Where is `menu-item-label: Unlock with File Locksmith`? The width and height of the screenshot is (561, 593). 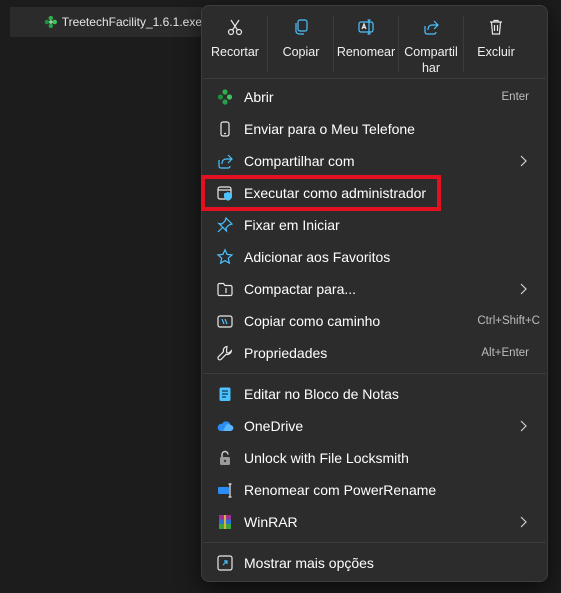
menu-item-label: Unlock with File Locksmith is located at coordinates (326, 458).